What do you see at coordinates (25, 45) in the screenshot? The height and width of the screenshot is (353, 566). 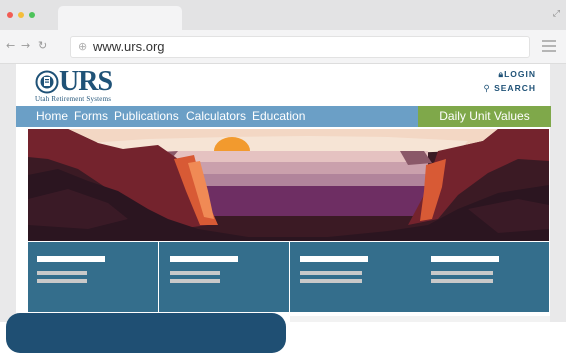 I see `forward-arrow-icon: →` at bounding box center [25, 45].